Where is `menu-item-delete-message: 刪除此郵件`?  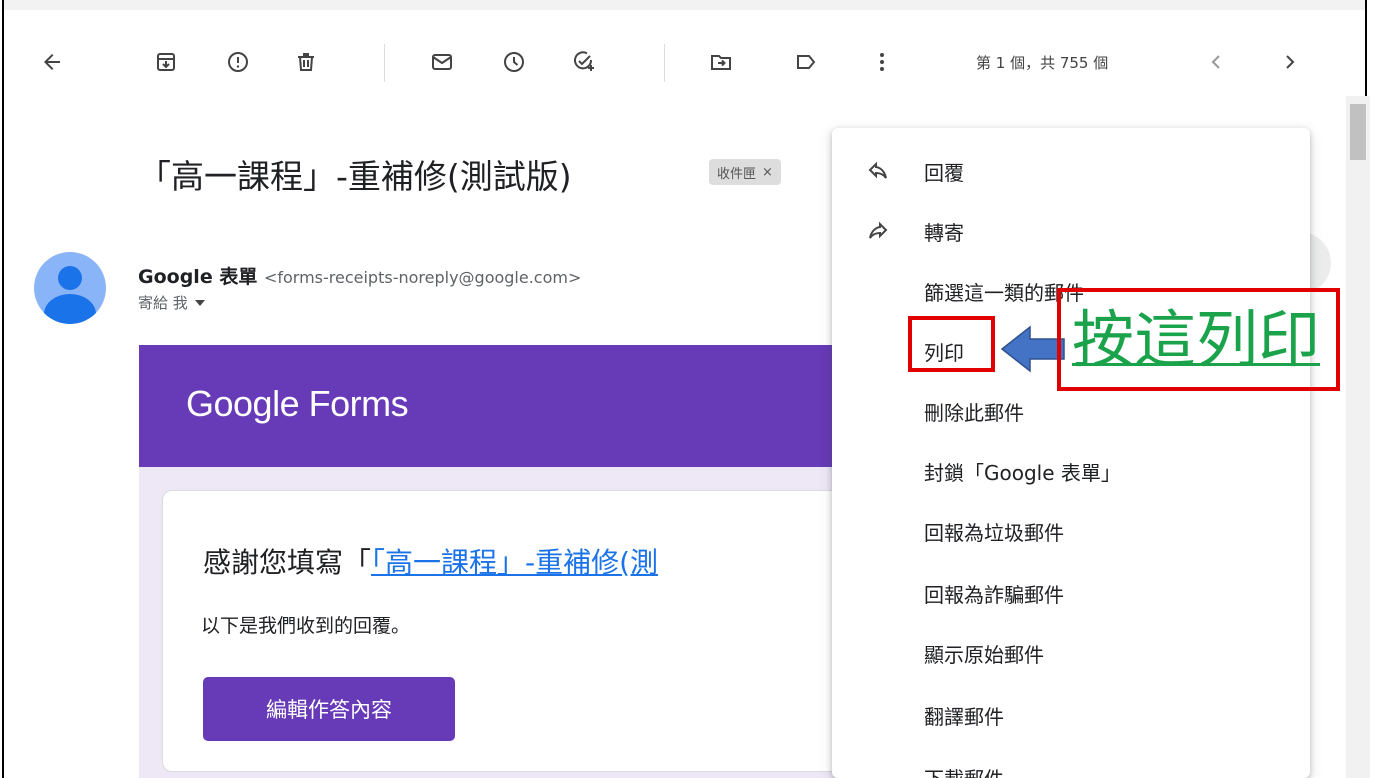
menu-item-delete-message: 刪除此郵件 is located at coordinates (1071, 411).